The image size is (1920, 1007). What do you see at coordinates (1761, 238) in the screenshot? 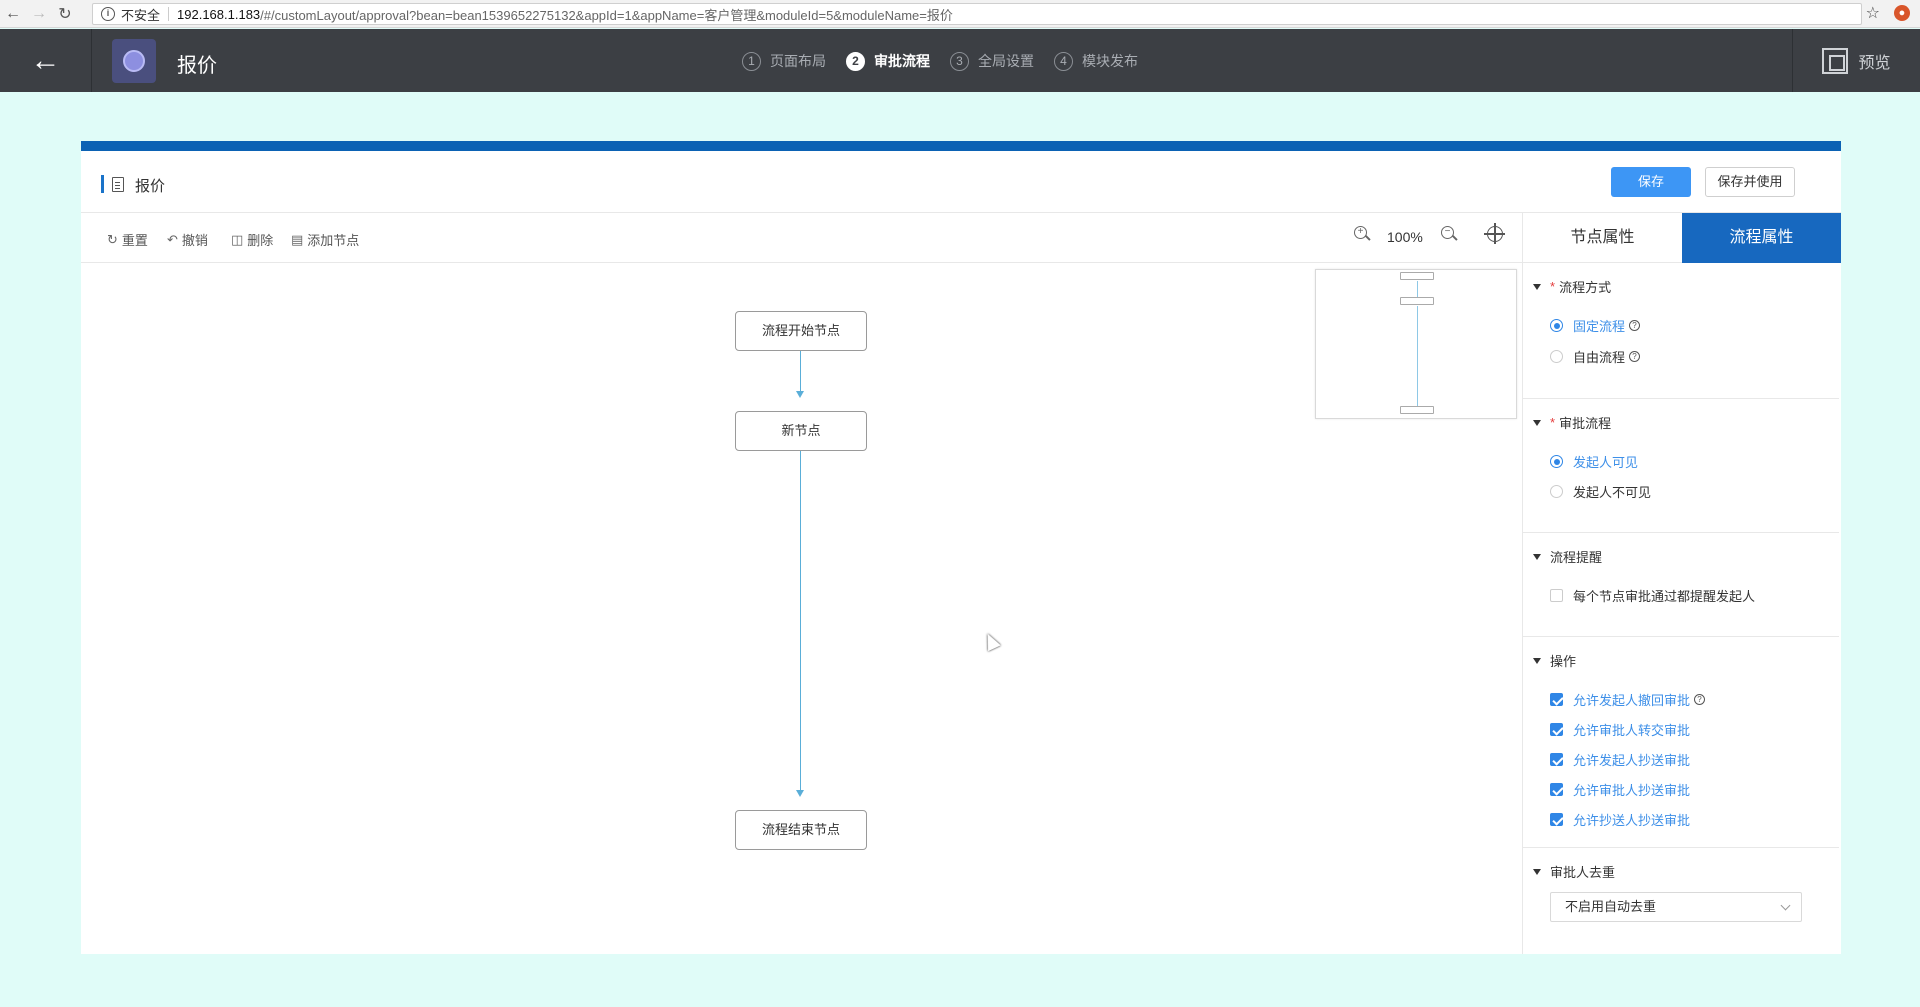
I see `tab-flow-properties: 流程属性` at bounding box center [1761, 238].